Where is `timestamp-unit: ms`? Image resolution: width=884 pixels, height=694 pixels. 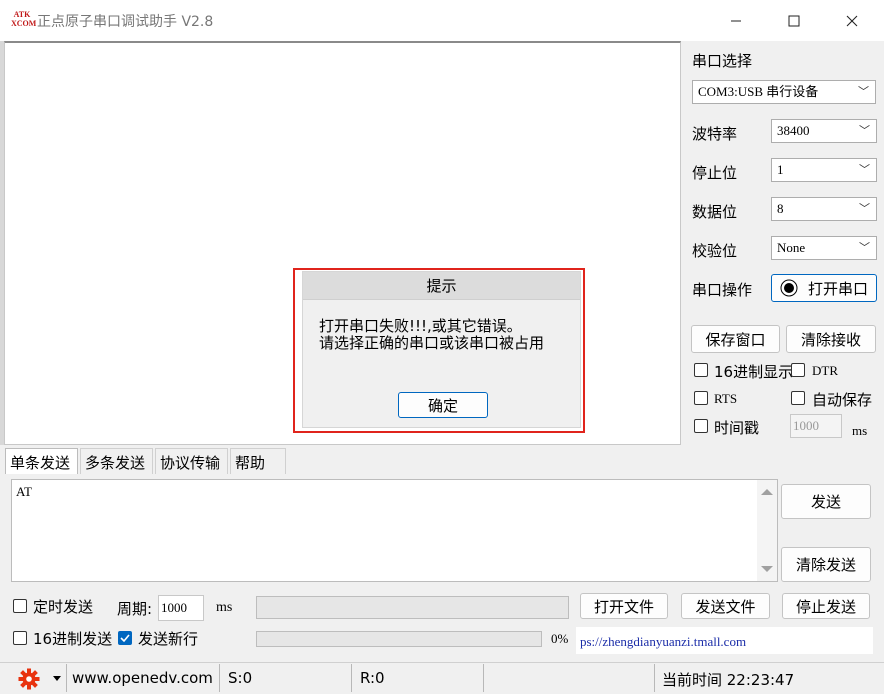 timestamp-unit: ms is located at coordinates (860, 430).